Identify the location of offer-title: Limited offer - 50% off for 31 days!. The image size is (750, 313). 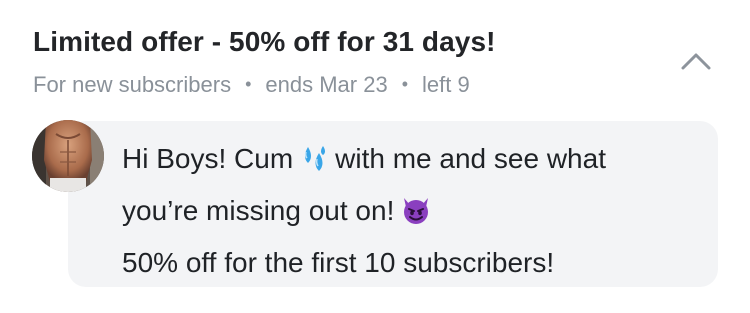
(264, 41).